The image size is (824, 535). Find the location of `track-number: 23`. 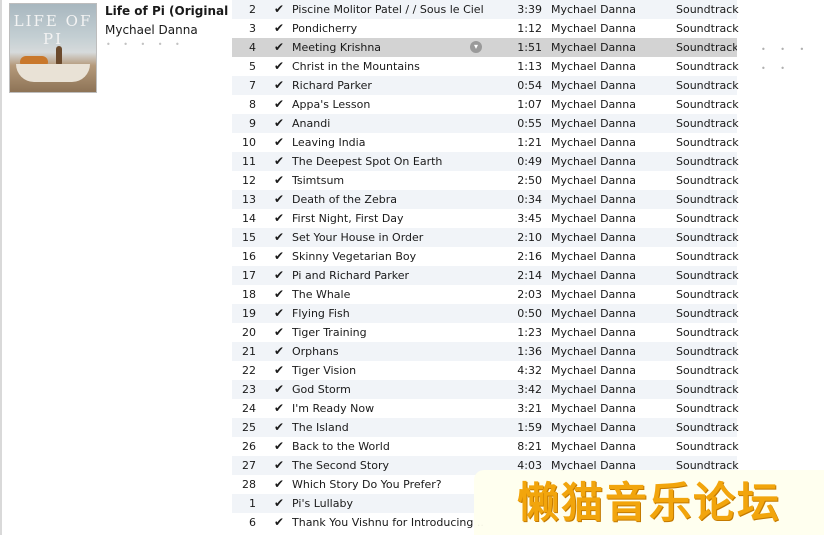

track-number: 23 is located at coordinates (249, 389).